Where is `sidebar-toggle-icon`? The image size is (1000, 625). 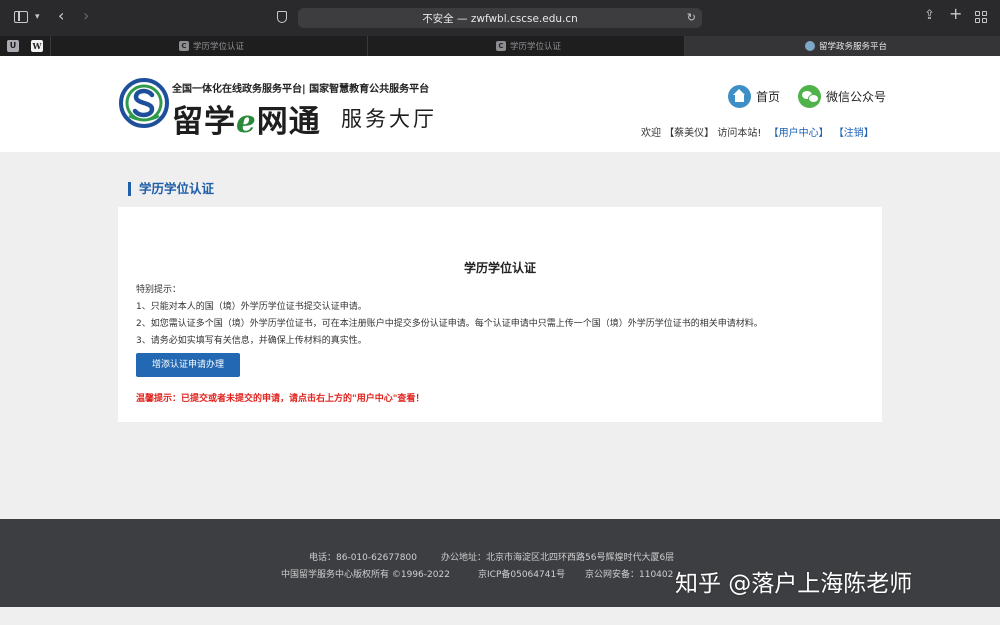
sidebar-toggle-icon is located at coordinates (21, 17).